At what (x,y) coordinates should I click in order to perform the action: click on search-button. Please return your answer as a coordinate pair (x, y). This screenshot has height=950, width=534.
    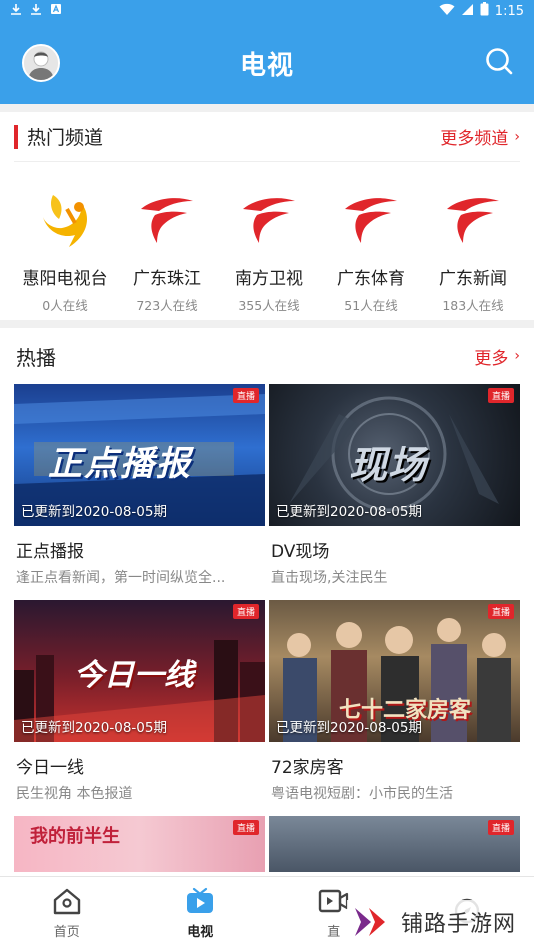
    Looking at the image, I should click on (499, 63).